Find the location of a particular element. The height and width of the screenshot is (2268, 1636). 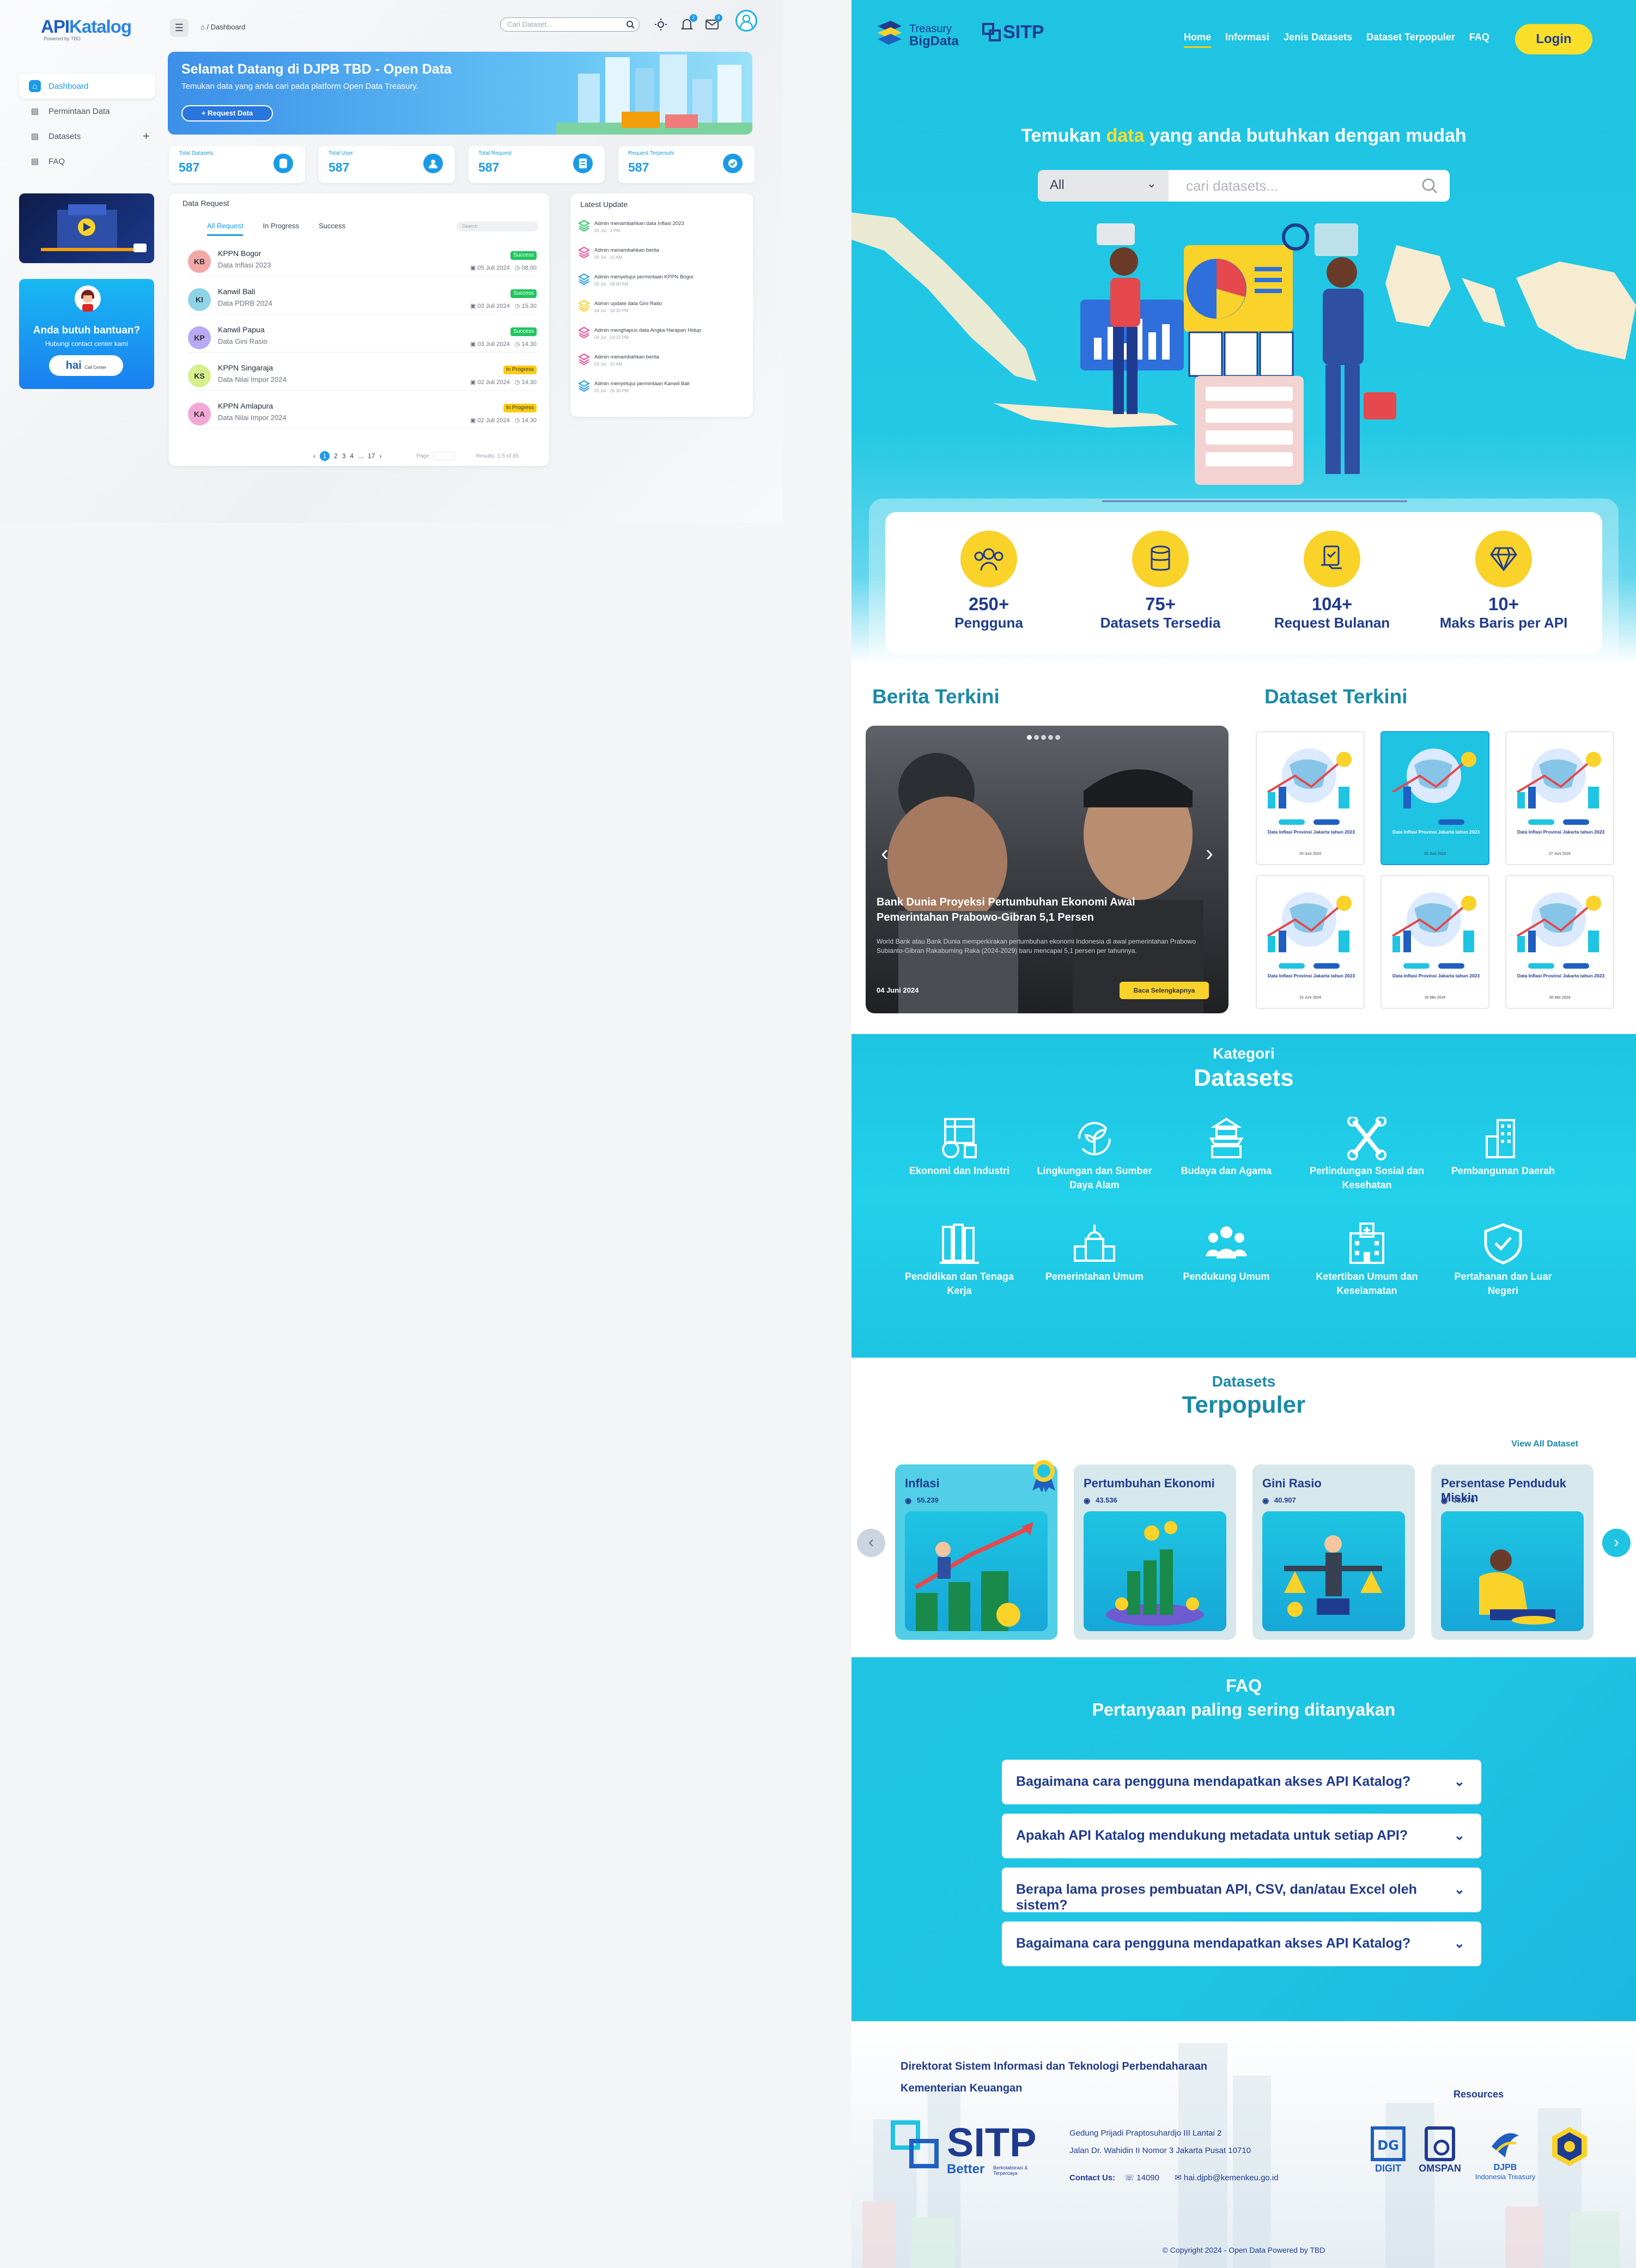

category-select: All ⌄ is located at coordinates (1103, 186).